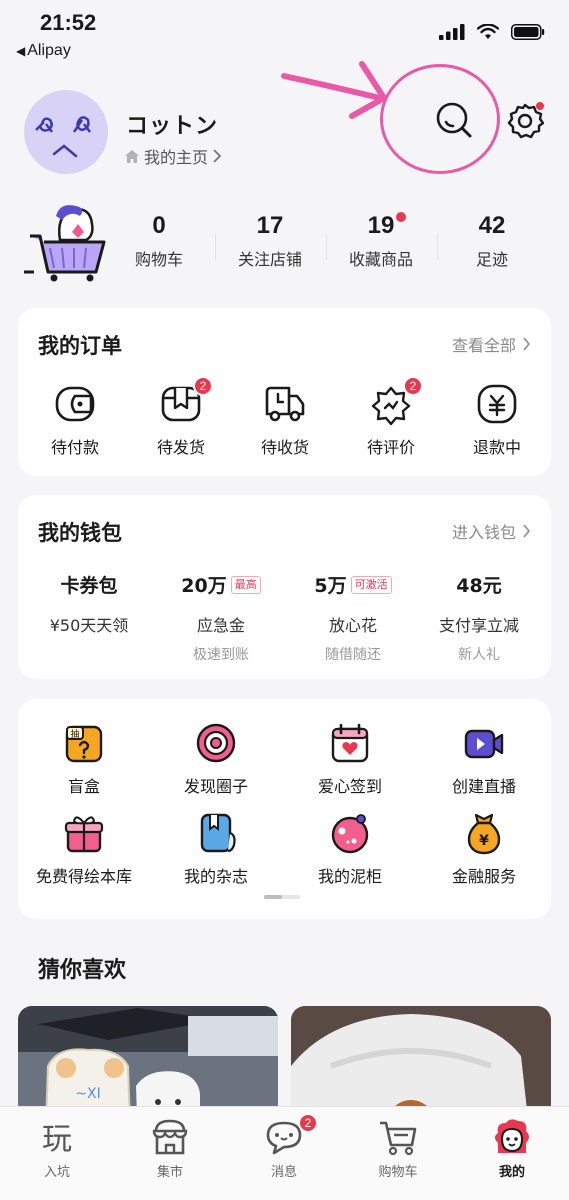 The width and height of the screenshot is (569, 1200). What do you see at coordinates (80, 533) in the screenshot?
I see `wallet-title: 我的钱包` at bounding box center [80, 533].